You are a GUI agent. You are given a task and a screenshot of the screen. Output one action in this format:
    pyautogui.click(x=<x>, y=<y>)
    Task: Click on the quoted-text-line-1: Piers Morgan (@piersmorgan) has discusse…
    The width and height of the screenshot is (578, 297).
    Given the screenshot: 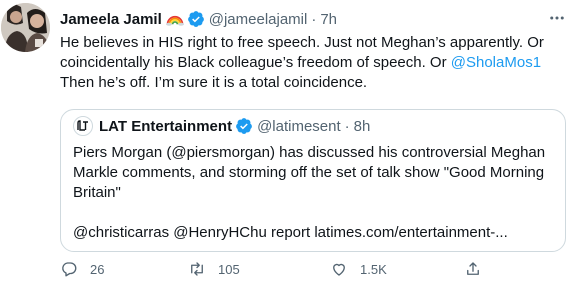 What is the action you would take?
    pyautogui.click(x=309, y=152)
    